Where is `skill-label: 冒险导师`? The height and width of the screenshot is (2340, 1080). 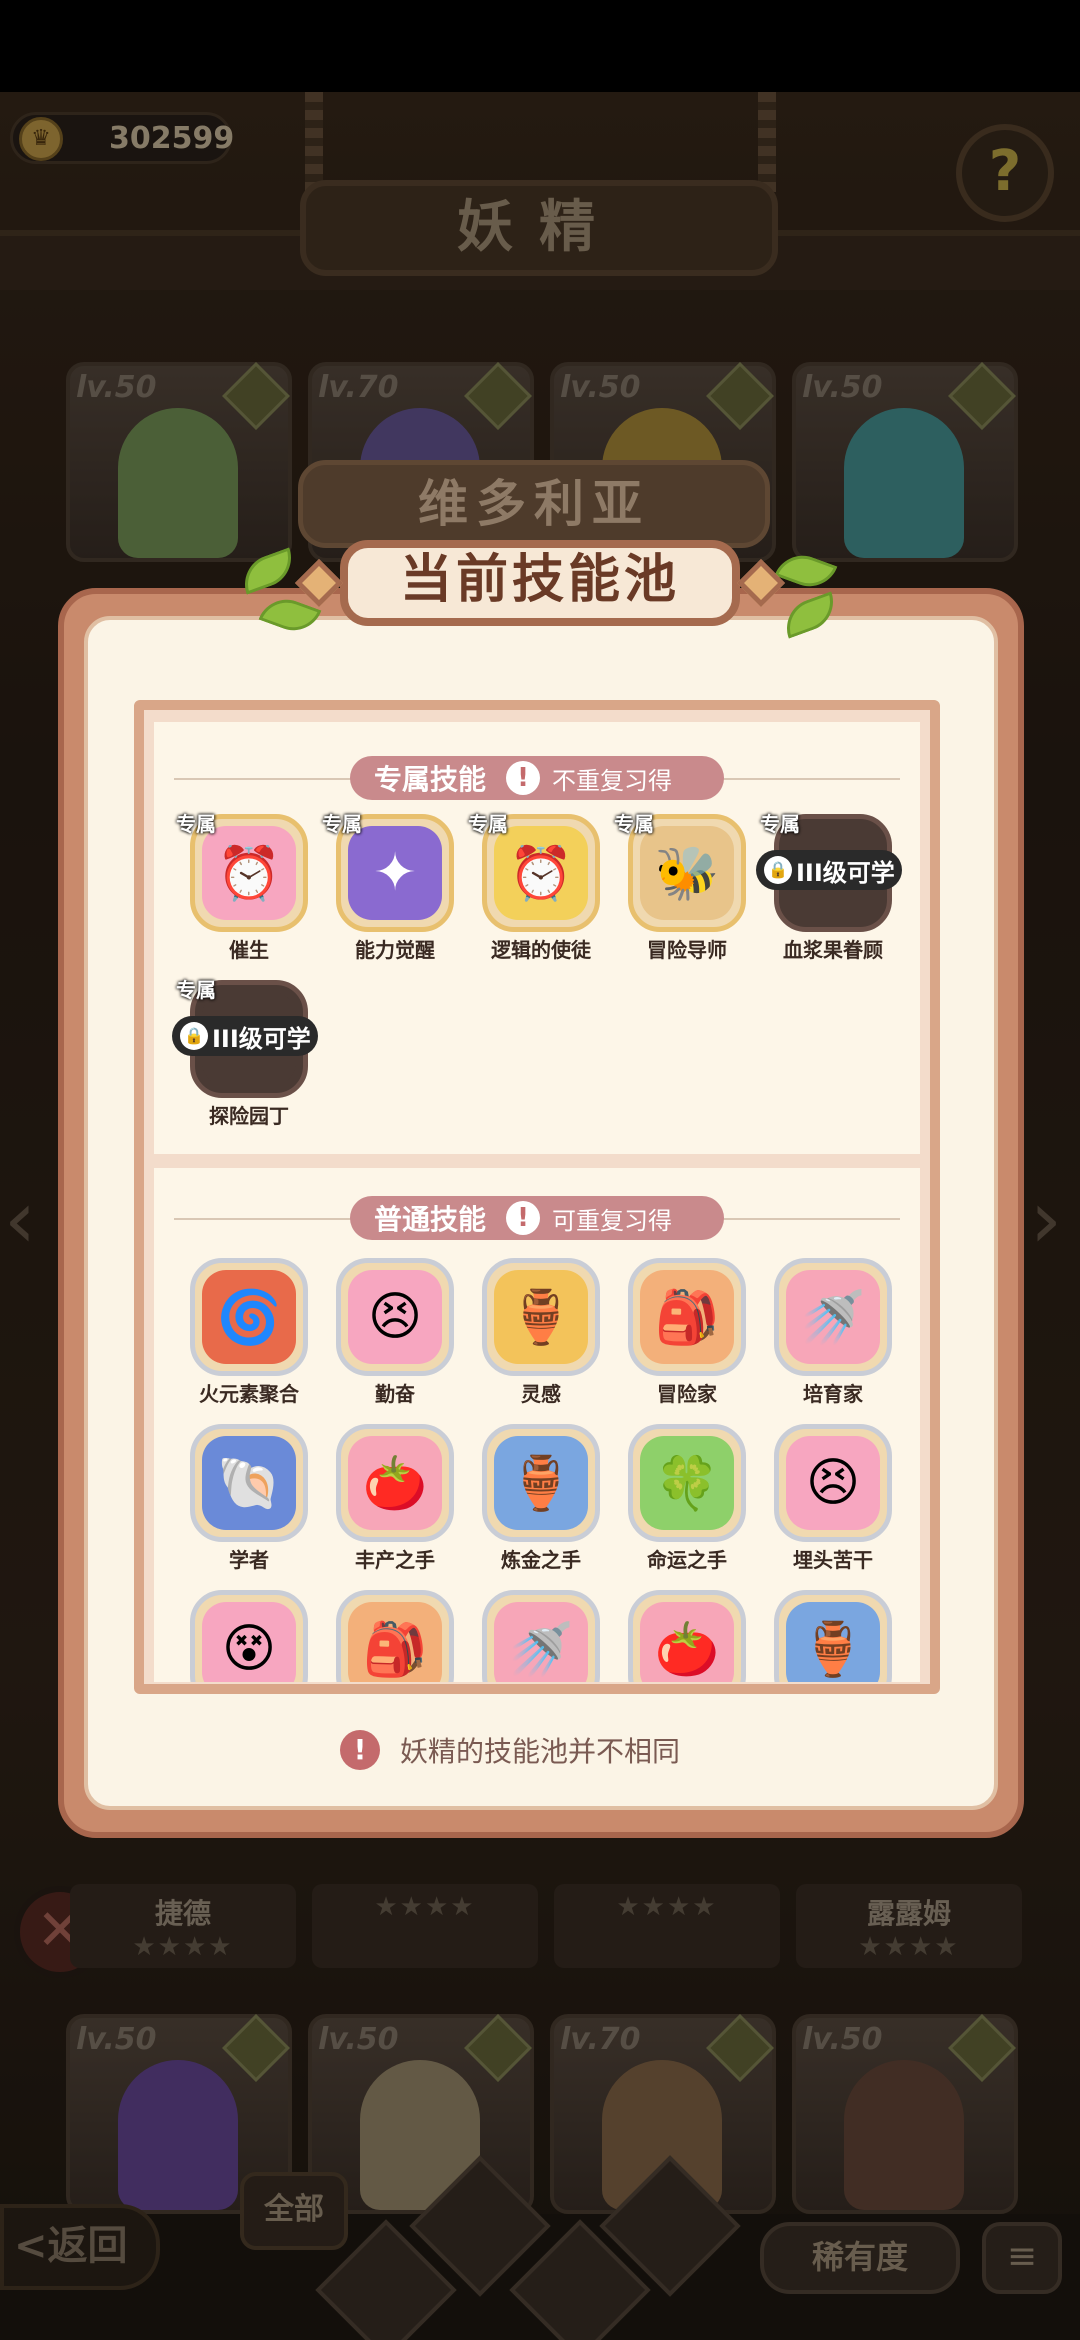 skill-label: 冒险导师 is located at coordinates (687, 950).